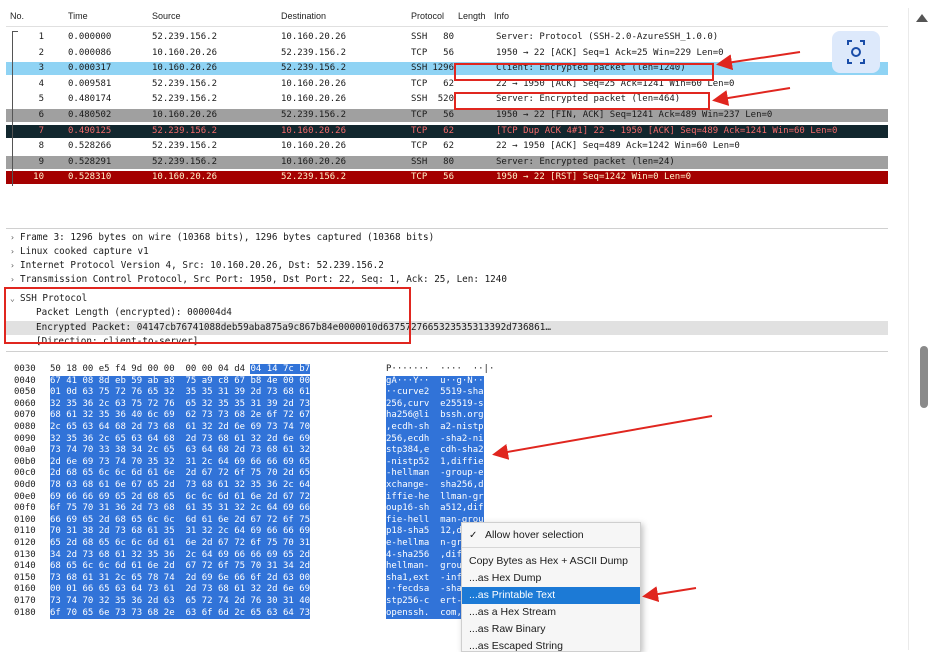 The width and height of the screenshot is (936, 652). Describe the element at coordinates (25, 519) in the screenshot. I see `hex-offset: 0100` at that location.